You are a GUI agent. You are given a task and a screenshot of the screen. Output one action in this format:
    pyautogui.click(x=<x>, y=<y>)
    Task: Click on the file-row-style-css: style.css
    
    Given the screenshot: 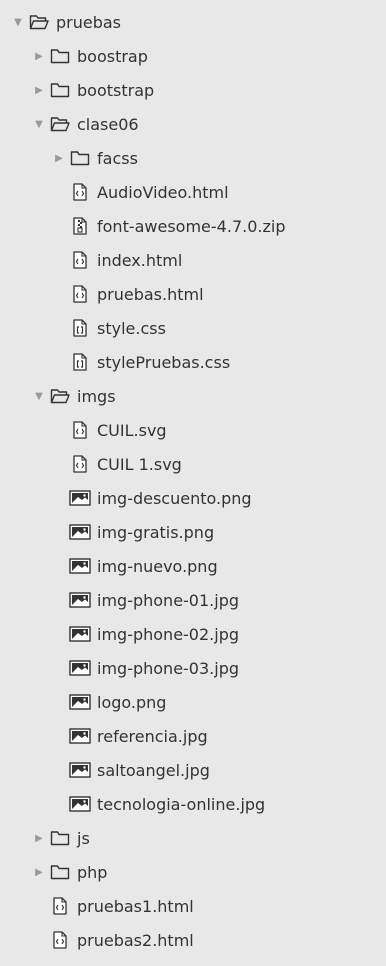 What is the action you would take?
    pyautogui.click(x=193, y=328)
    